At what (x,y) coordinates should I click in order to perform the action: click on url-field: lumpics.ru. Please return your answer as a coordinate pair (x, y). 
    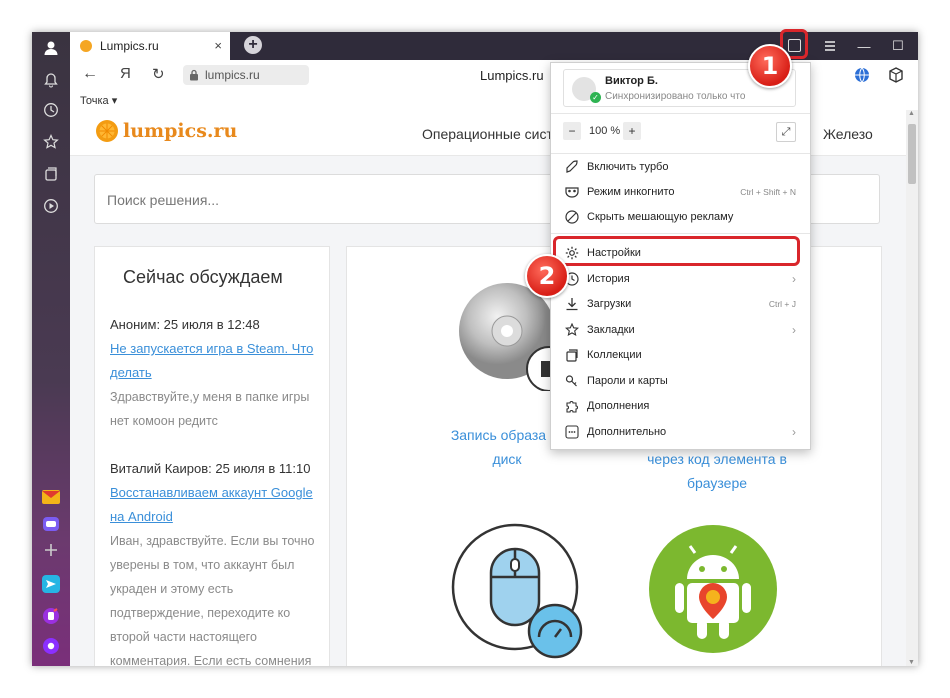
    Looking at the image, I should click on (246, 75).